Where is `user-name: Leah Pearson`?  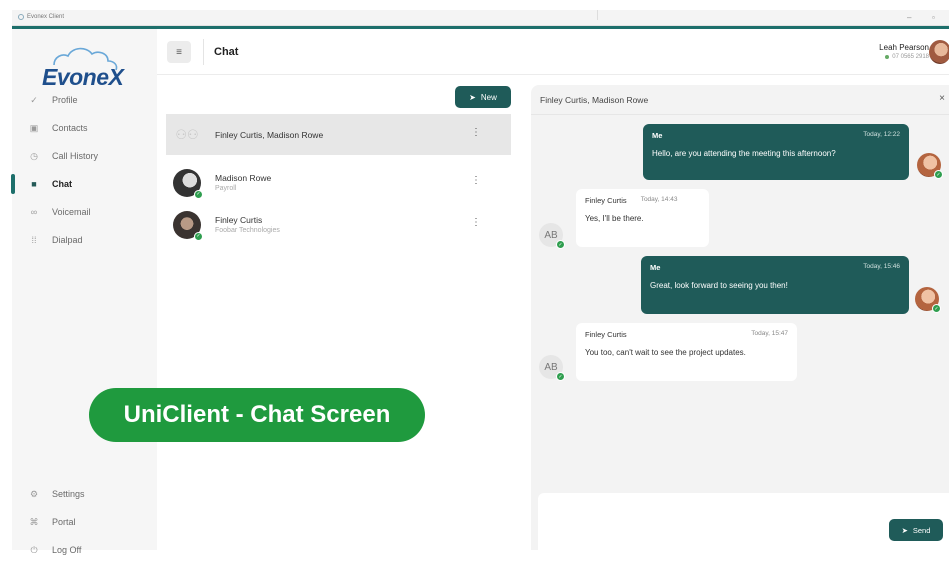
user-name: Leah Pearson is located at coordinates (904, 47).